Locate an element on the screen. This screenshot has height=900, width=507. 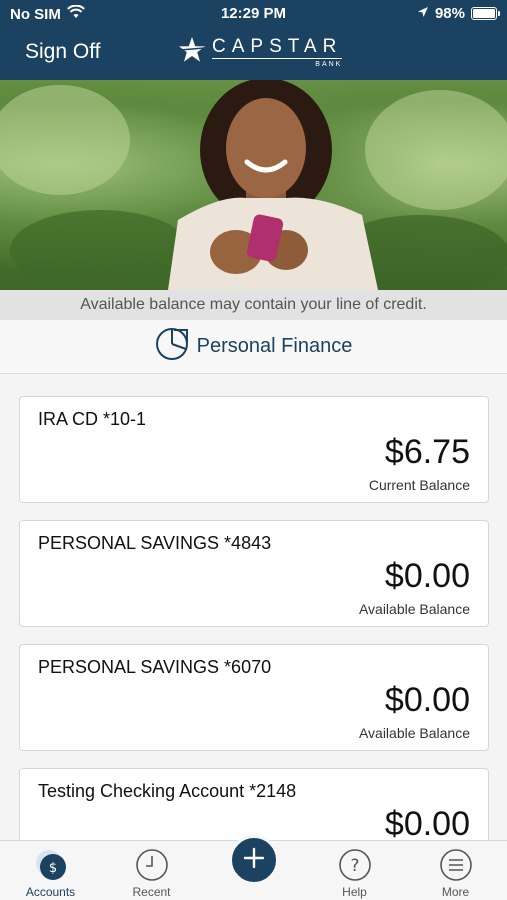
account-name: PERSONAL SAVINGS *6070 is located at coordinates (155, 667).